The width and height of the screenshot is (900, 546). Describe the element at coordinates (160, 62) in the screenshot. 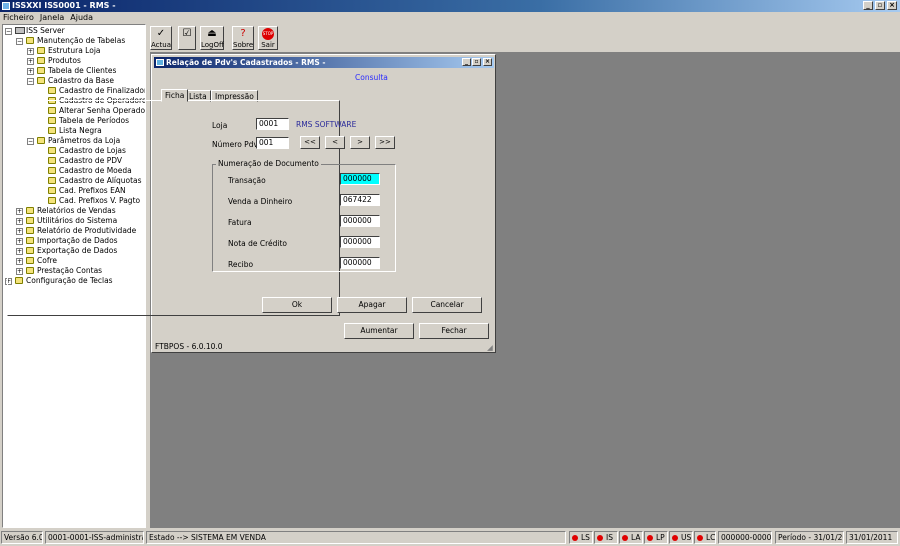

I see `dialog-icon` at that location.